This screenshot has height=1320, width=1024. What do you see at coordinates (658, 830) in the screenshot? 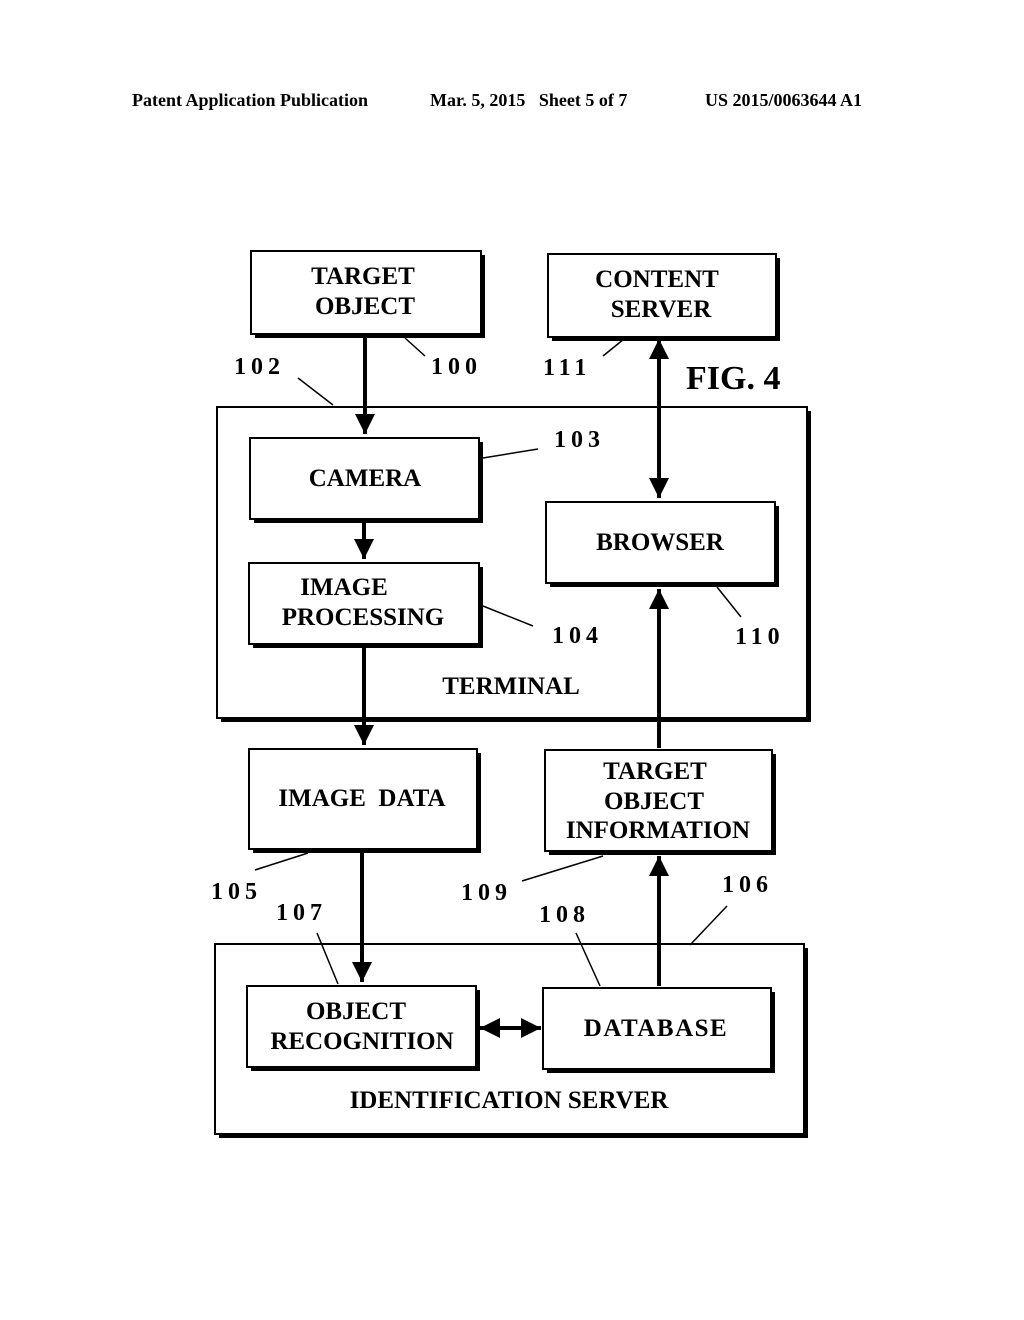
I see `svg-text: INFORMATION` at bounding box center [658, 830].